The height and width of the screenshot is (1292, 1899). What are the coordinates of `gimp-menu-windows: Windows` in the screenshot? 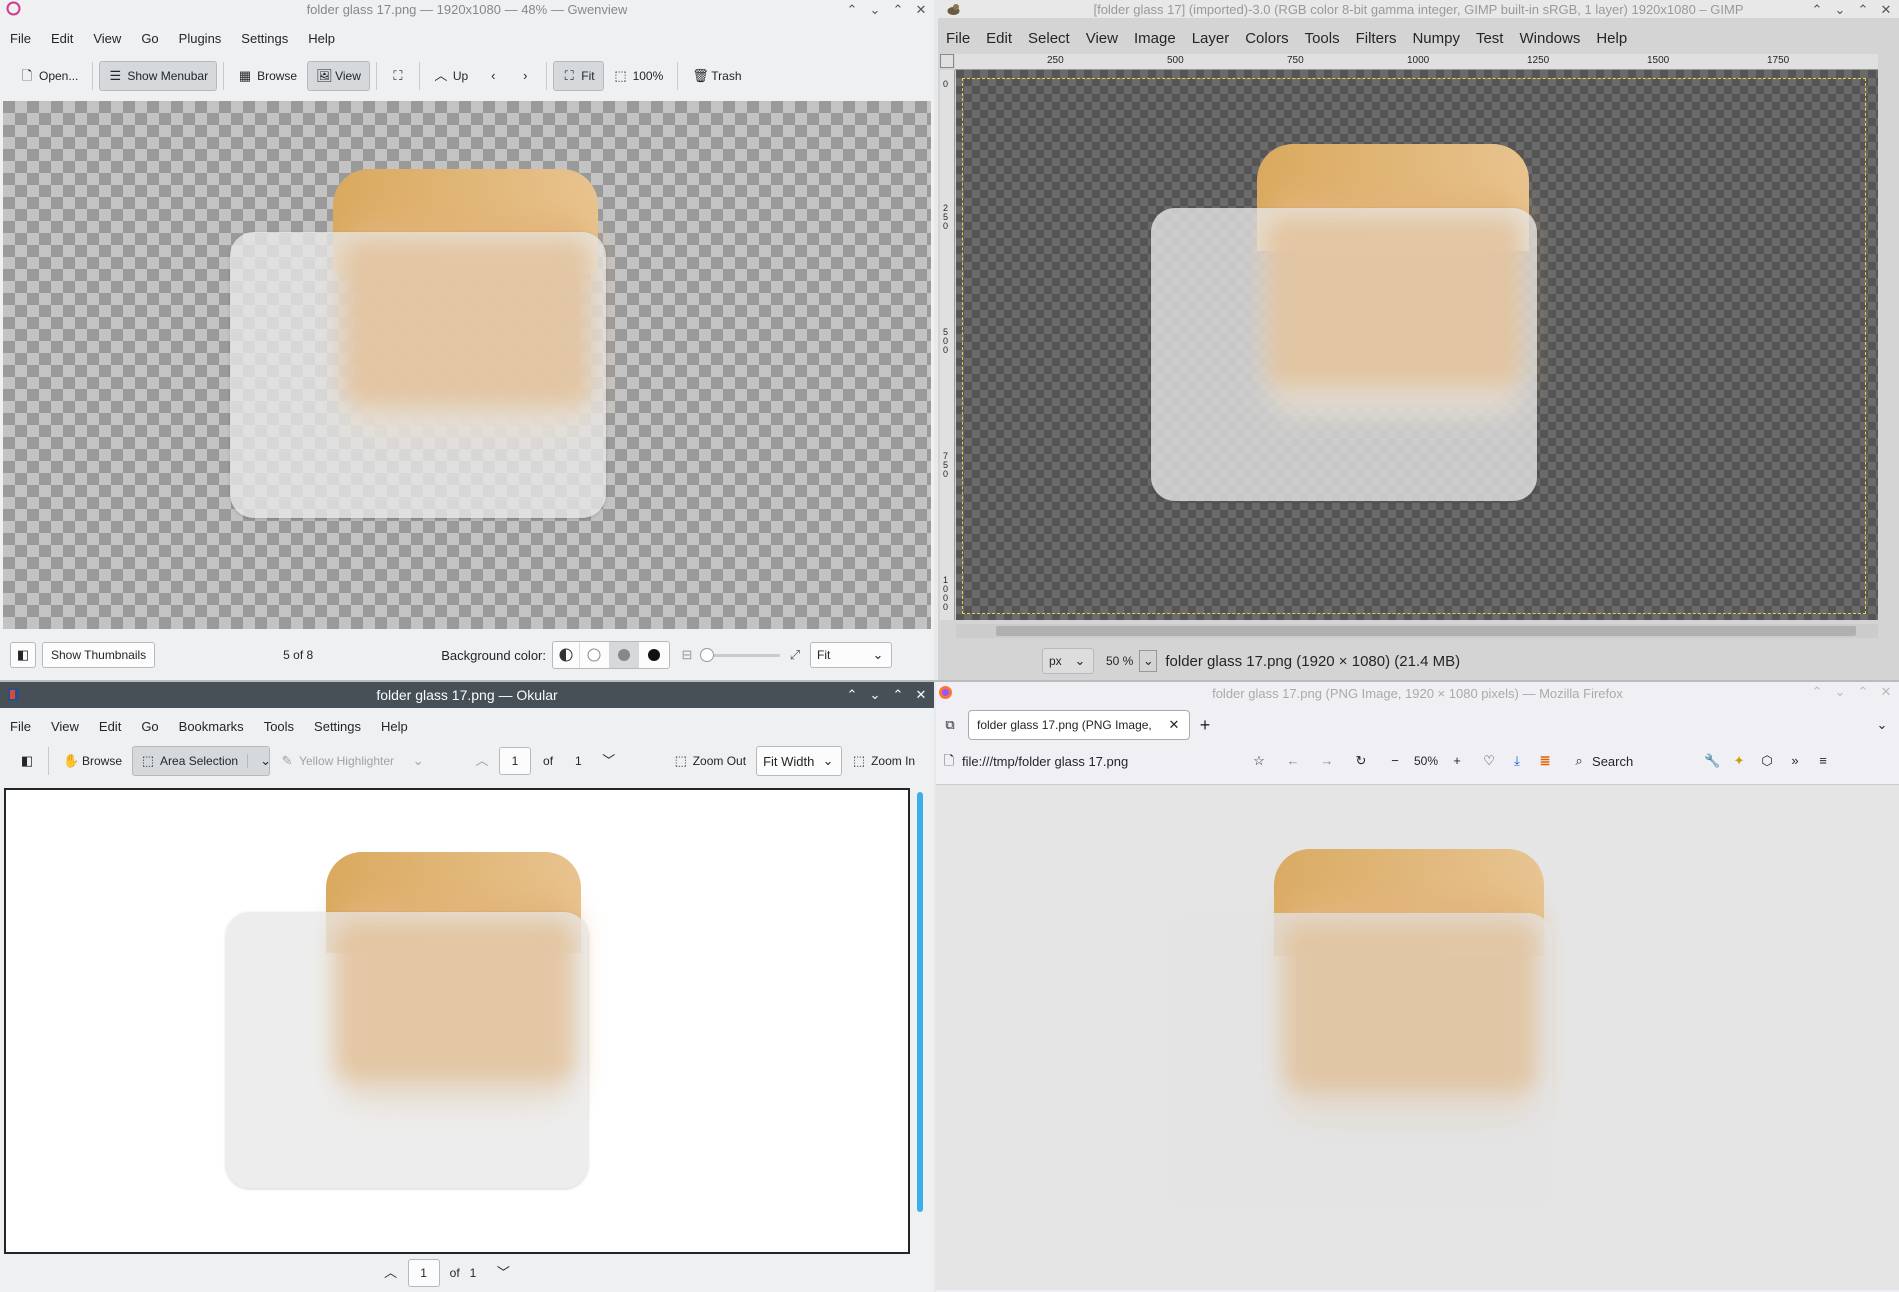 It's located at (1549, 38).